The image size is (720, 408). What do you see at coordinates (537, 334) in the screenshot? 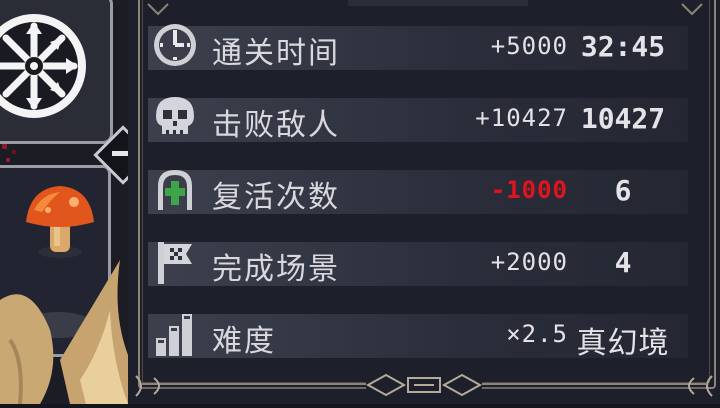
I see `stat-bonus: ×2.5` at bounding box center [537, 334].